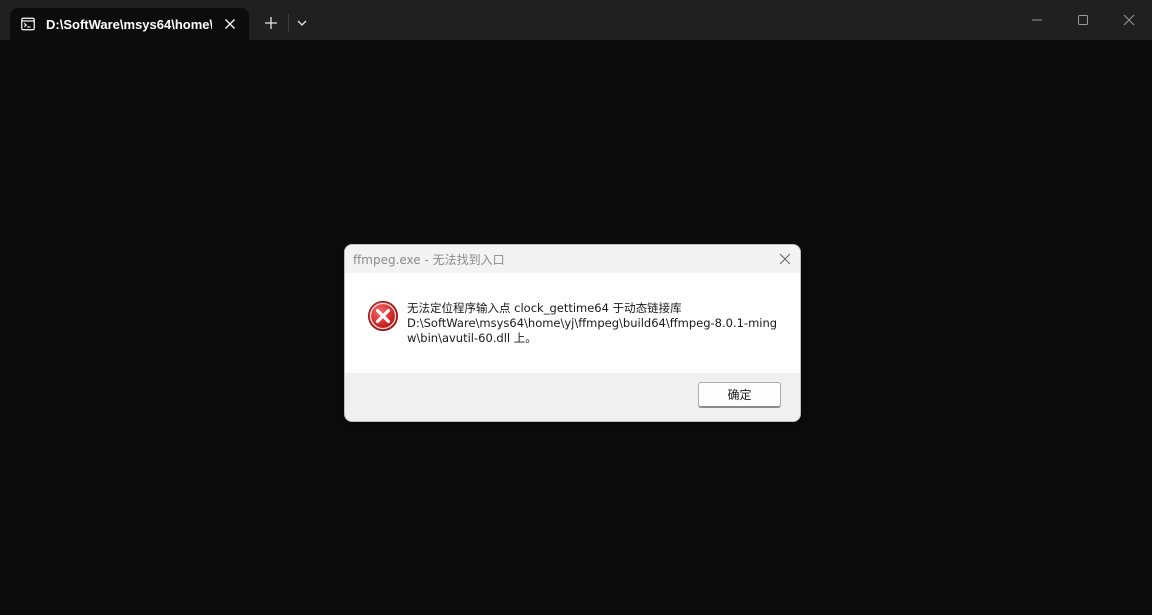 The image size is (1152, 615). I want to click on dialog-title: ffmpeg.exe - 无法找到入口, so click(429, 260).